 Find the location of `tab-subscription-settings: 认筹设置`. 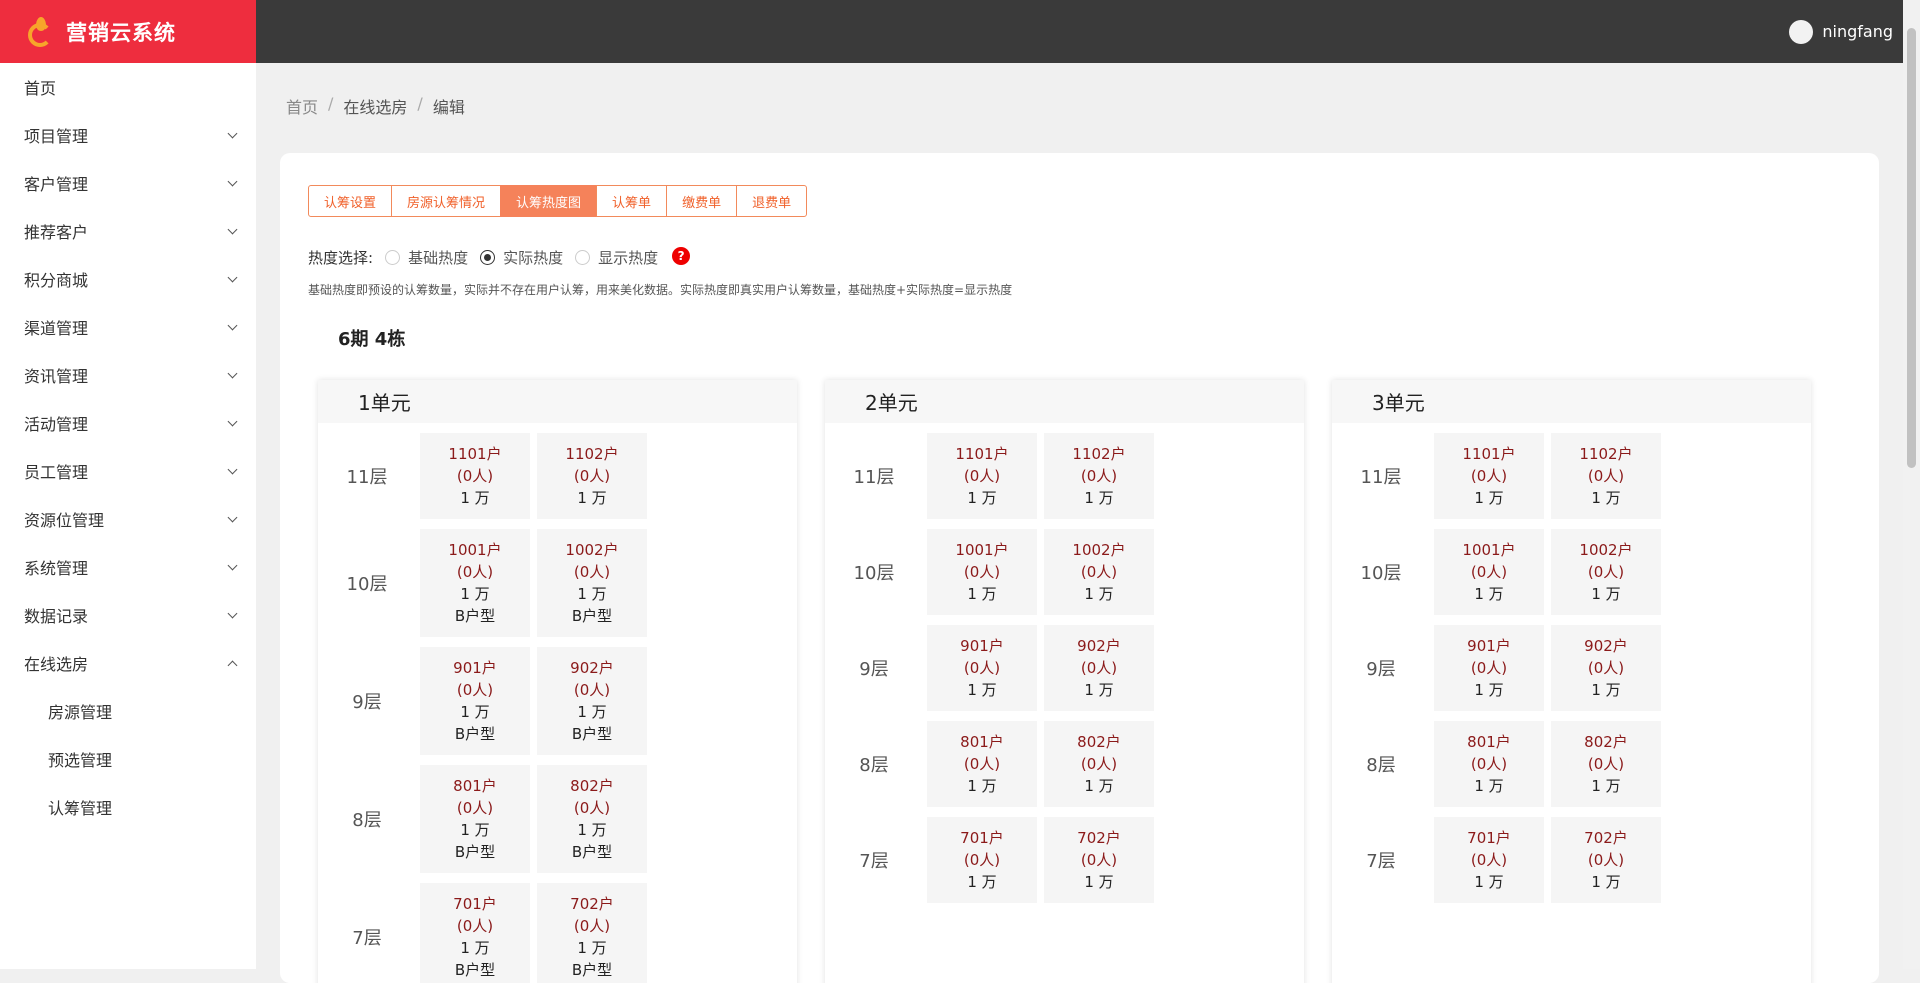

tab-subscription-settings: 认筹设置 is located at coordinates (350, 201).